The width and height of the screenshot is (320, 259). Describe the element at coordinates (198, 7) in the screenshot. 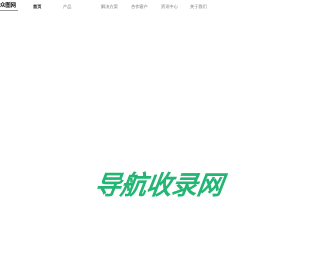

I see `nav-item-about: 关于我们` at that location.